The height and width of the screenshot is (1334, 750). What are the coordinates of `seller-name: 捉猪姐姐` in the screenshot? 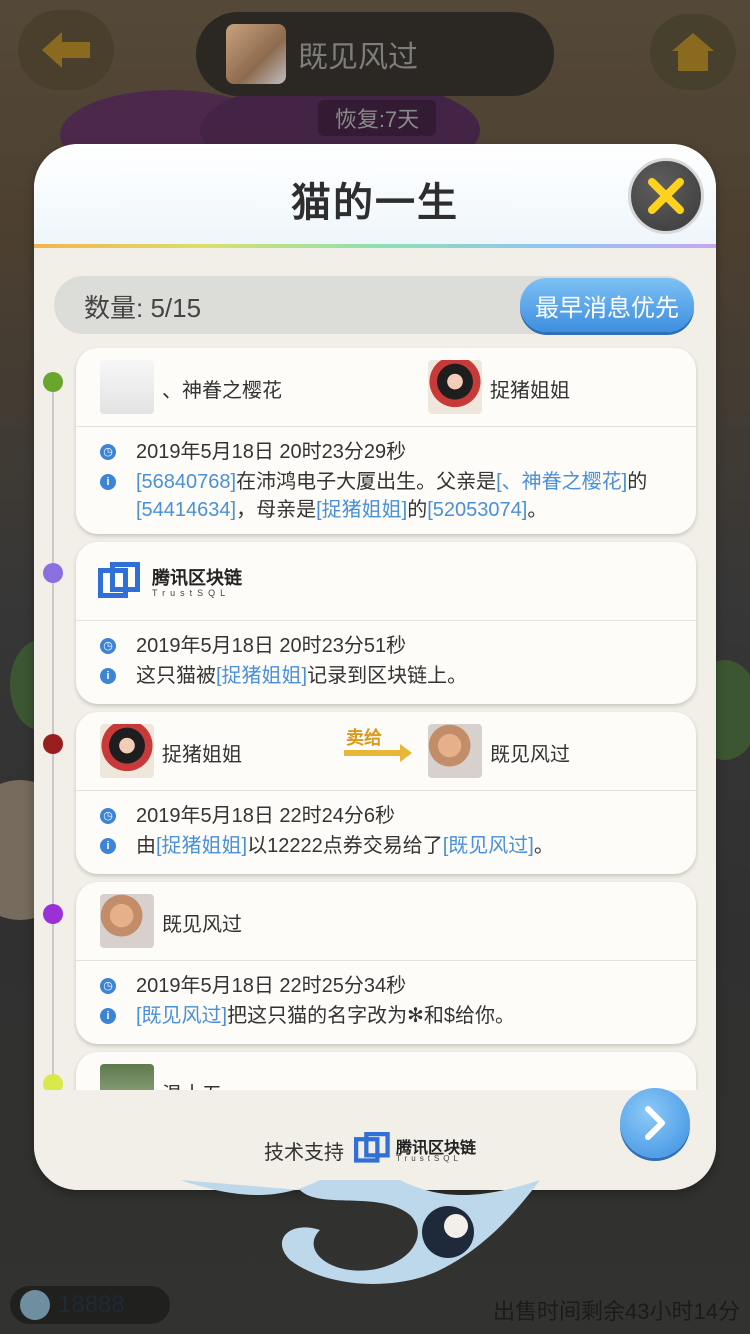 It's located at (202, 752).